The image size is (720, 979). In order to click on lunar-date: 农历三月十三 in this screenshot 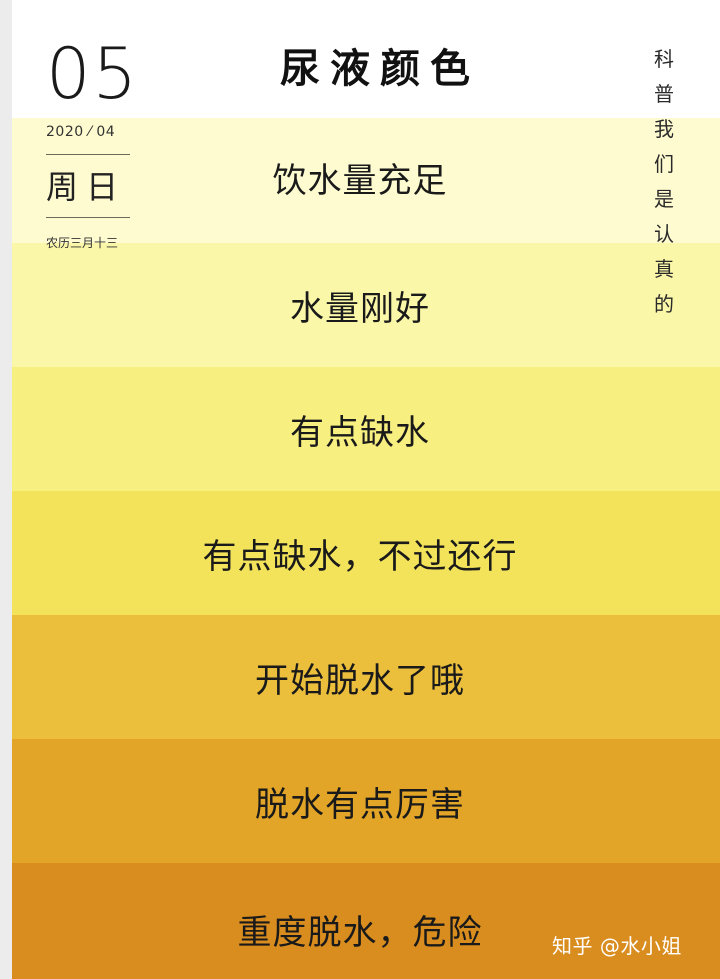, I will do `click(82, 243)`.